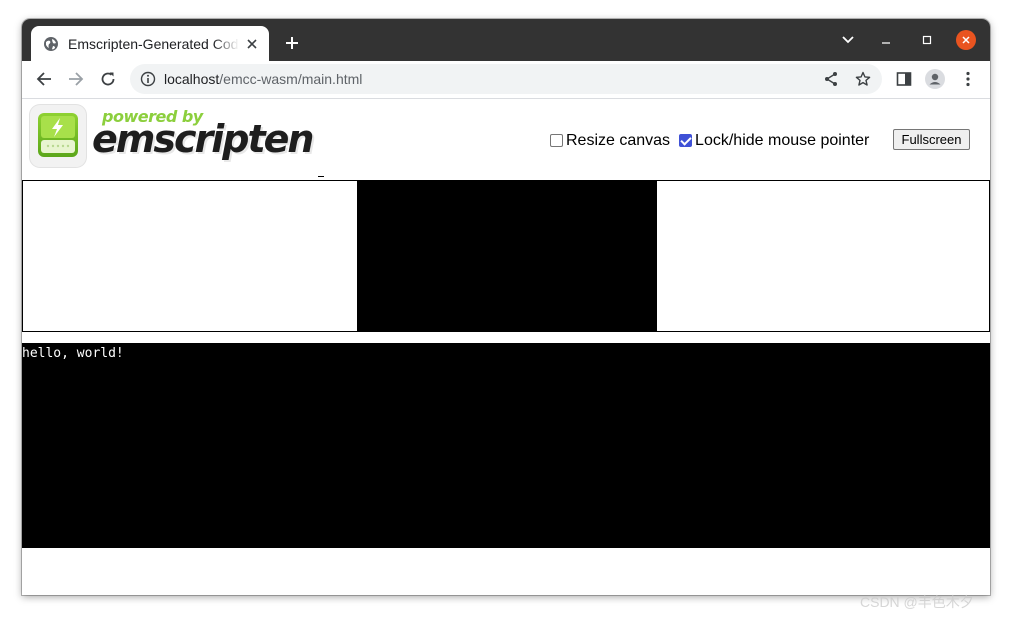 This screenshot has width=1012, height=620. I want to click on lock-pointer-checkbox, so click(686, 140).